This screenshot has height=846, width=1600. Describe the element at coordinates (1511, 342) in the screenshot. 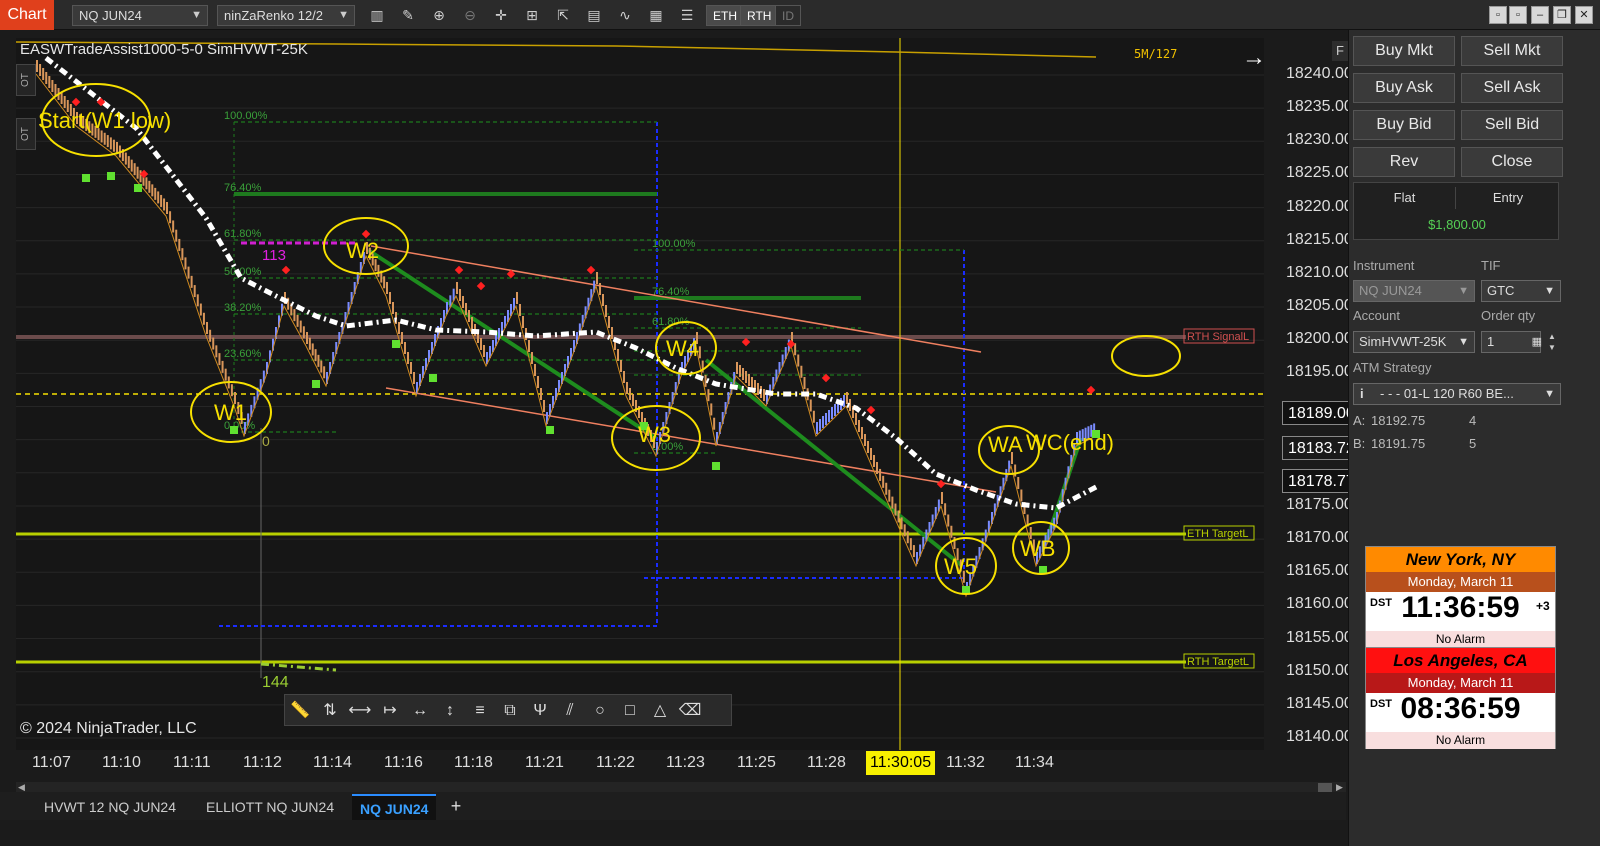

I see `order-qty-field: 1 ▦` at that location.